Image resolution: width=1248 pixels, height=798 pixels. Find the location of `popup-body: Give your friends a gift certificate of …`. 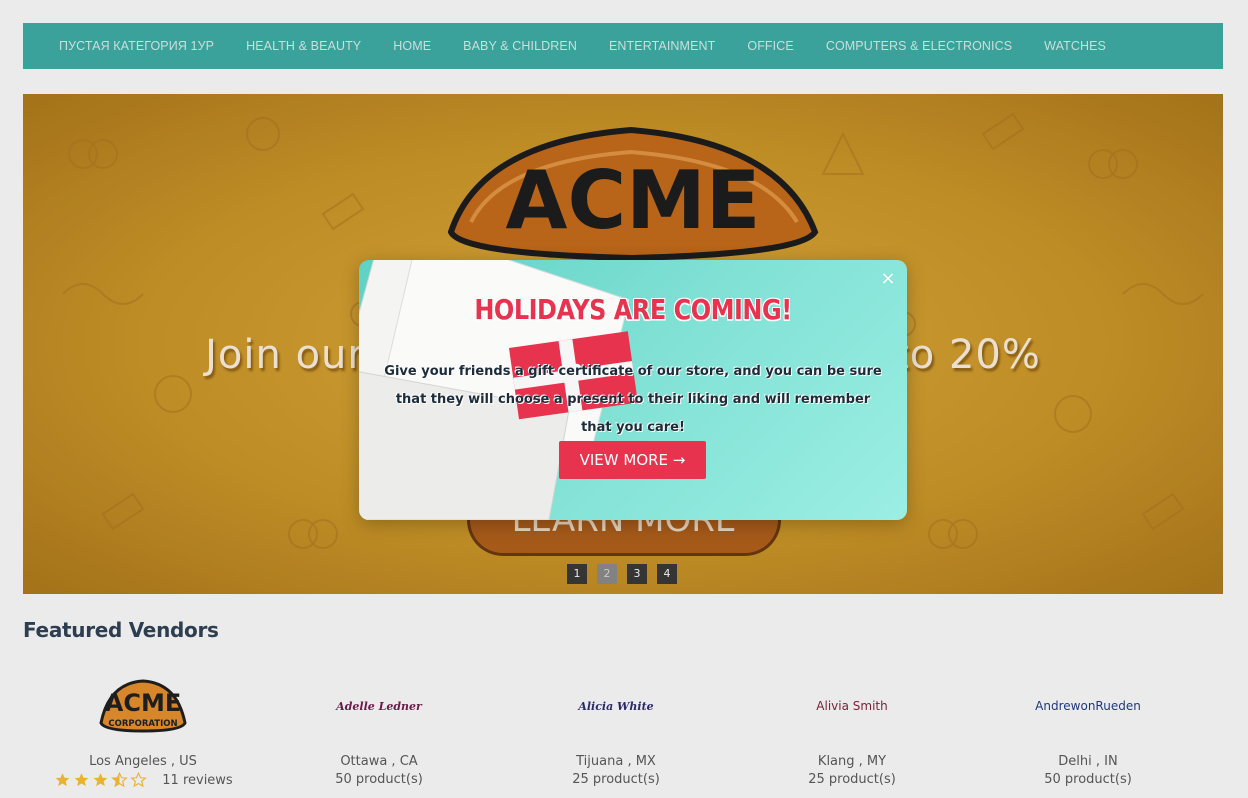

popup-body: Give your friends a gift certificate of … is located at coordinates (633, 399).